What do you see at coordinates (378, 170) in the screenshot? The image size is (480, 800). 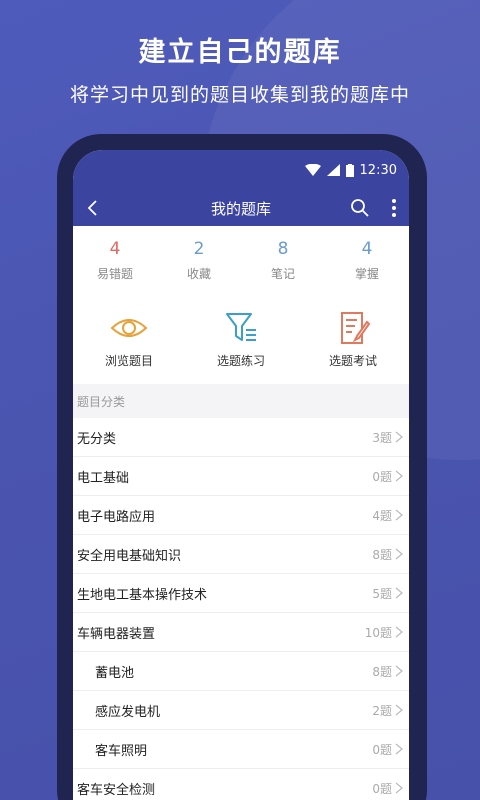 I see `status-time: 12:30` at bounding box center [378, 170].